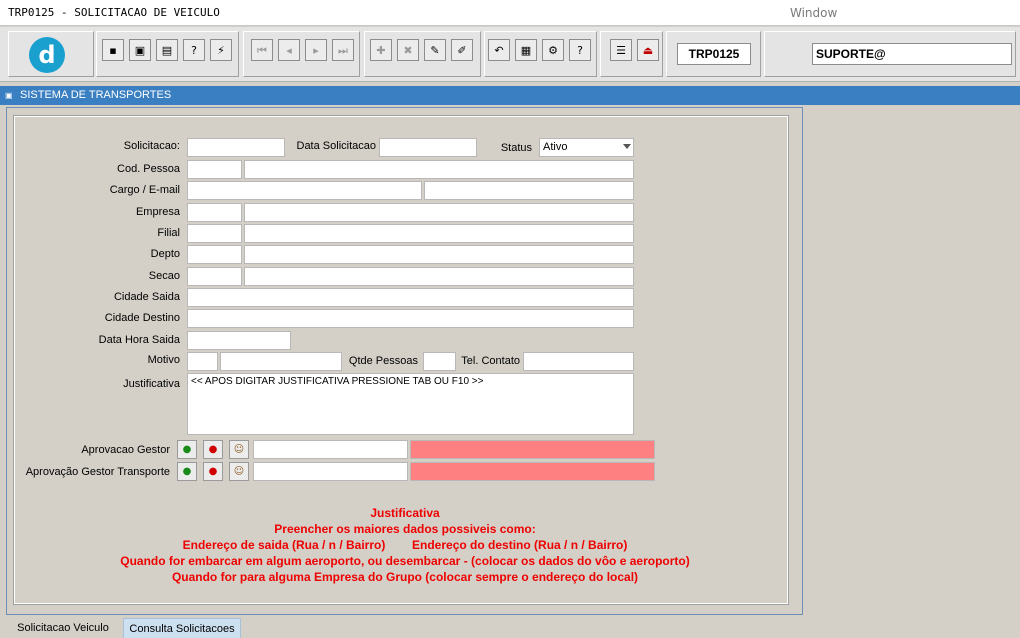 This screenshot has height=638, width=1020. Describe the element at coordinates (168, 233) in the screenshot. I see `label-filial: Filial` at that location.